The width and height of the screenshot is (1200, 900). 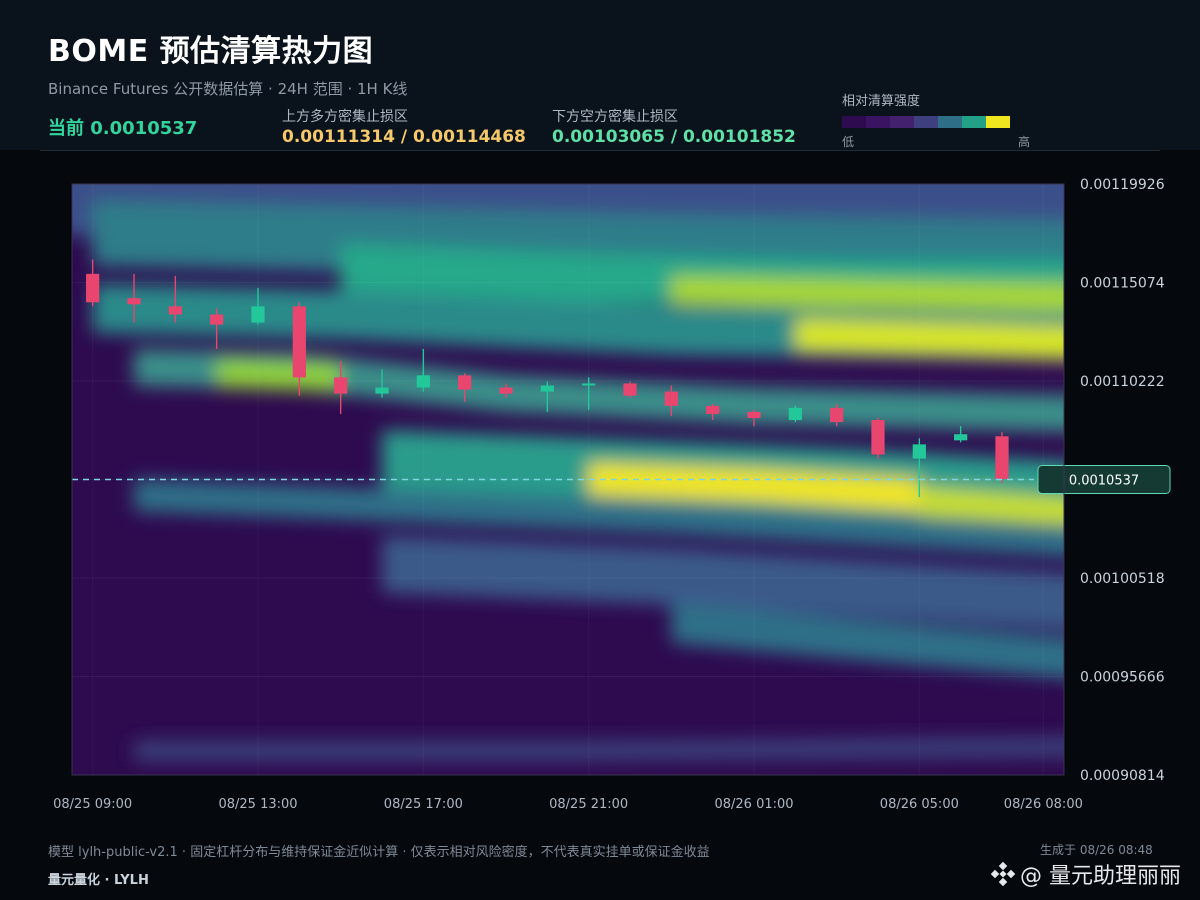 What do you see at coordinates (1122, 776) in the screenshot?
I see `y-tick-label: 0.00090814` at bounding box center [1122, 776].